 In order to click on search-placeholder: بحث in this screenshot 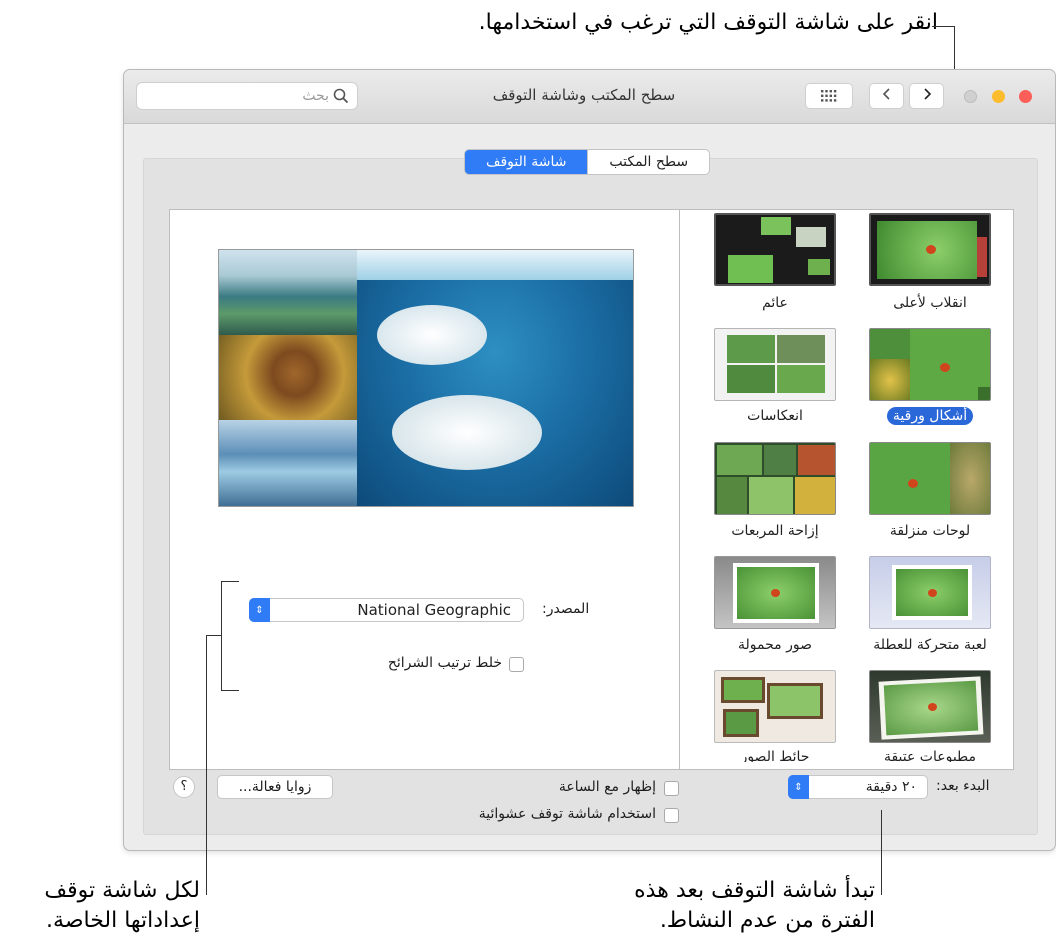, I will do `click(315, 96)`.